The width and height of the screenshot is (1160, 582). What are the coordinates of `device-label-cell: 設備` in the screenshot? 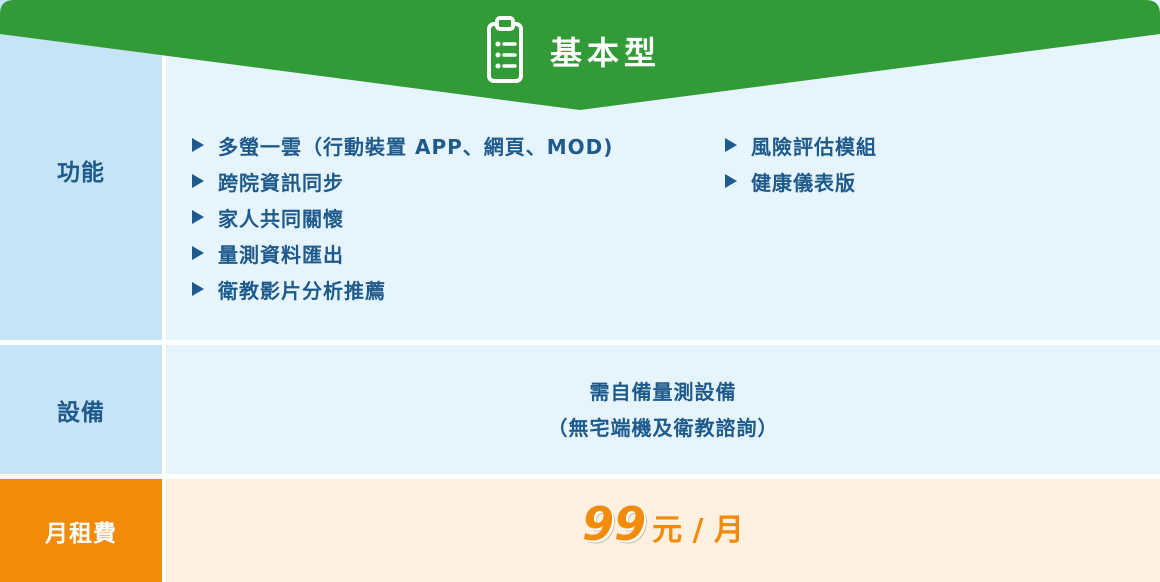 It's located at (81, 409).